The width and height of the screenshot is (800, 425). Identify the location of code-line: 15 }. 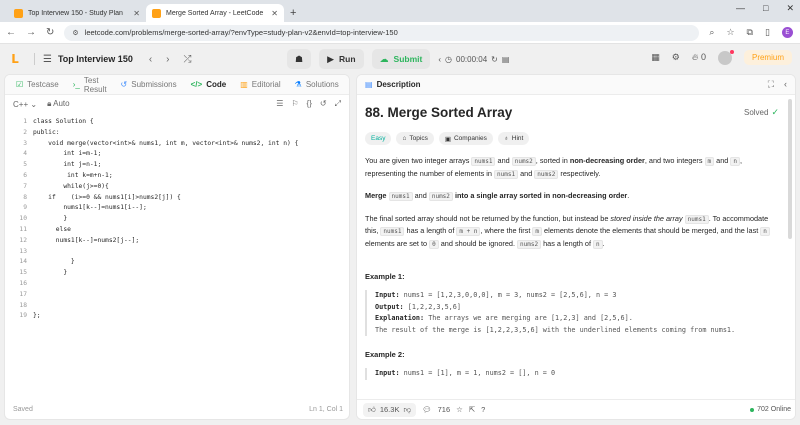
(177, 273).